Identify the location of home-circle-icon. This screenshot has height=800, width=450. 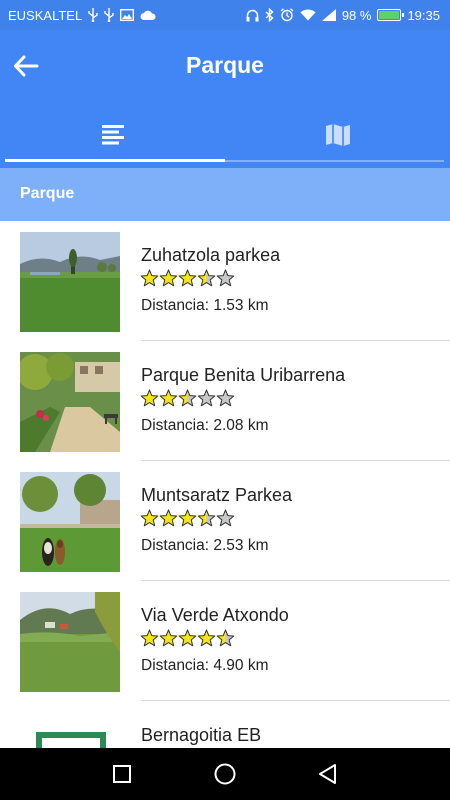
(225, 774).